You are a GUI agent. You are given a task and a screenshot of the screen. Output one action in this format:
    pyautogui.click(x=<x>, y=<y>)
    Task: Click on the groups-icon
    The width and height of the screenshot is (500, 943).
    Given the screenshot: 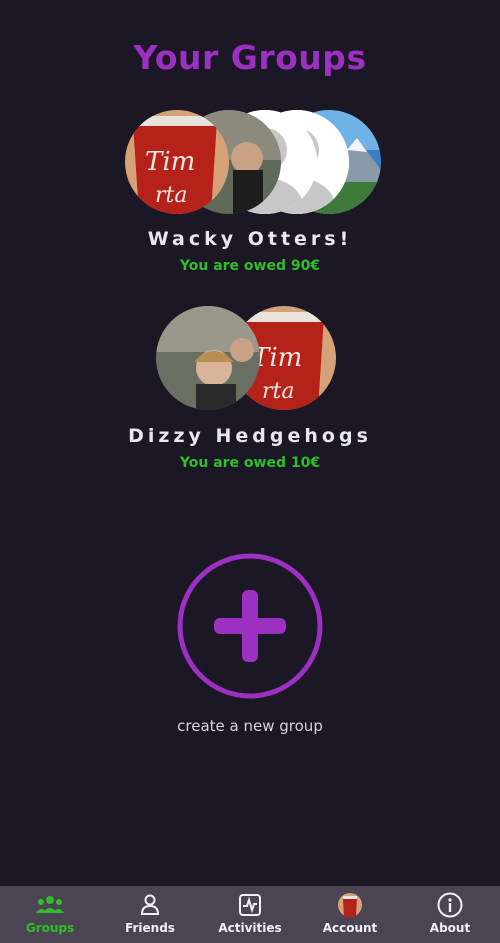 What is the action you would take?
    pyautogui.click(x=50, y=905)
    